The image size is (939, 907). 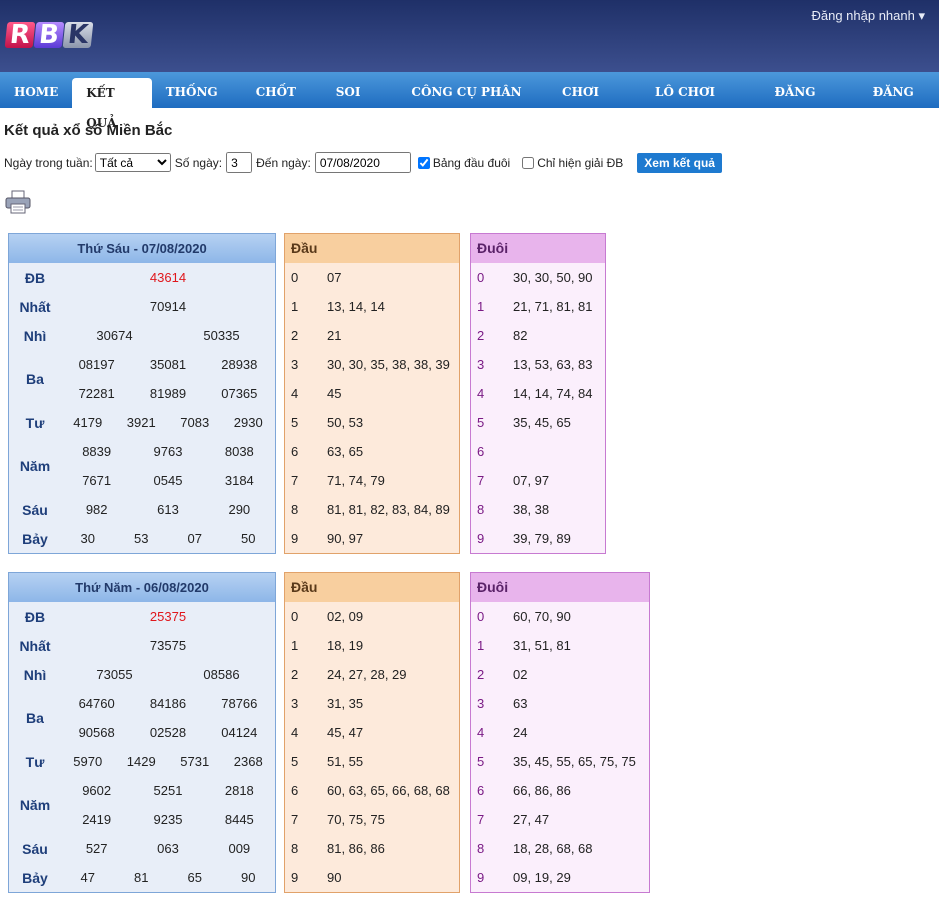 I want to click on dau-row: 1 18, 19, so click(x=372, y=645).